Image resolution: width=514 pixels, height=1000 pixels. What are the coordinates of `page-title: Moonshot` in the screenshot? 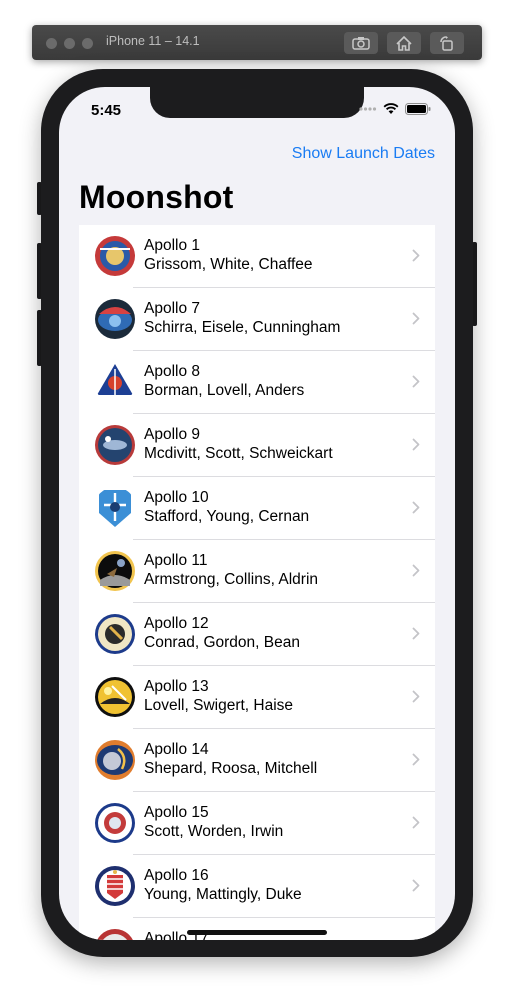 It's located at (156, 197).